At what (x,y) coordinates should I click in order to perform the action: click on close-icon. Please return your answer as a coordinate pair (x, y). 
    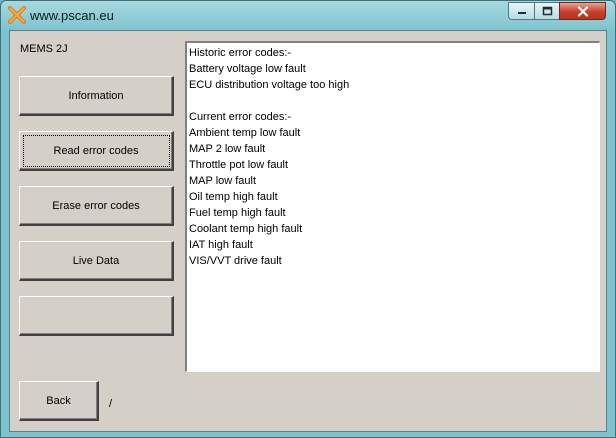
    Looking at the image, I should click on (582, 11).